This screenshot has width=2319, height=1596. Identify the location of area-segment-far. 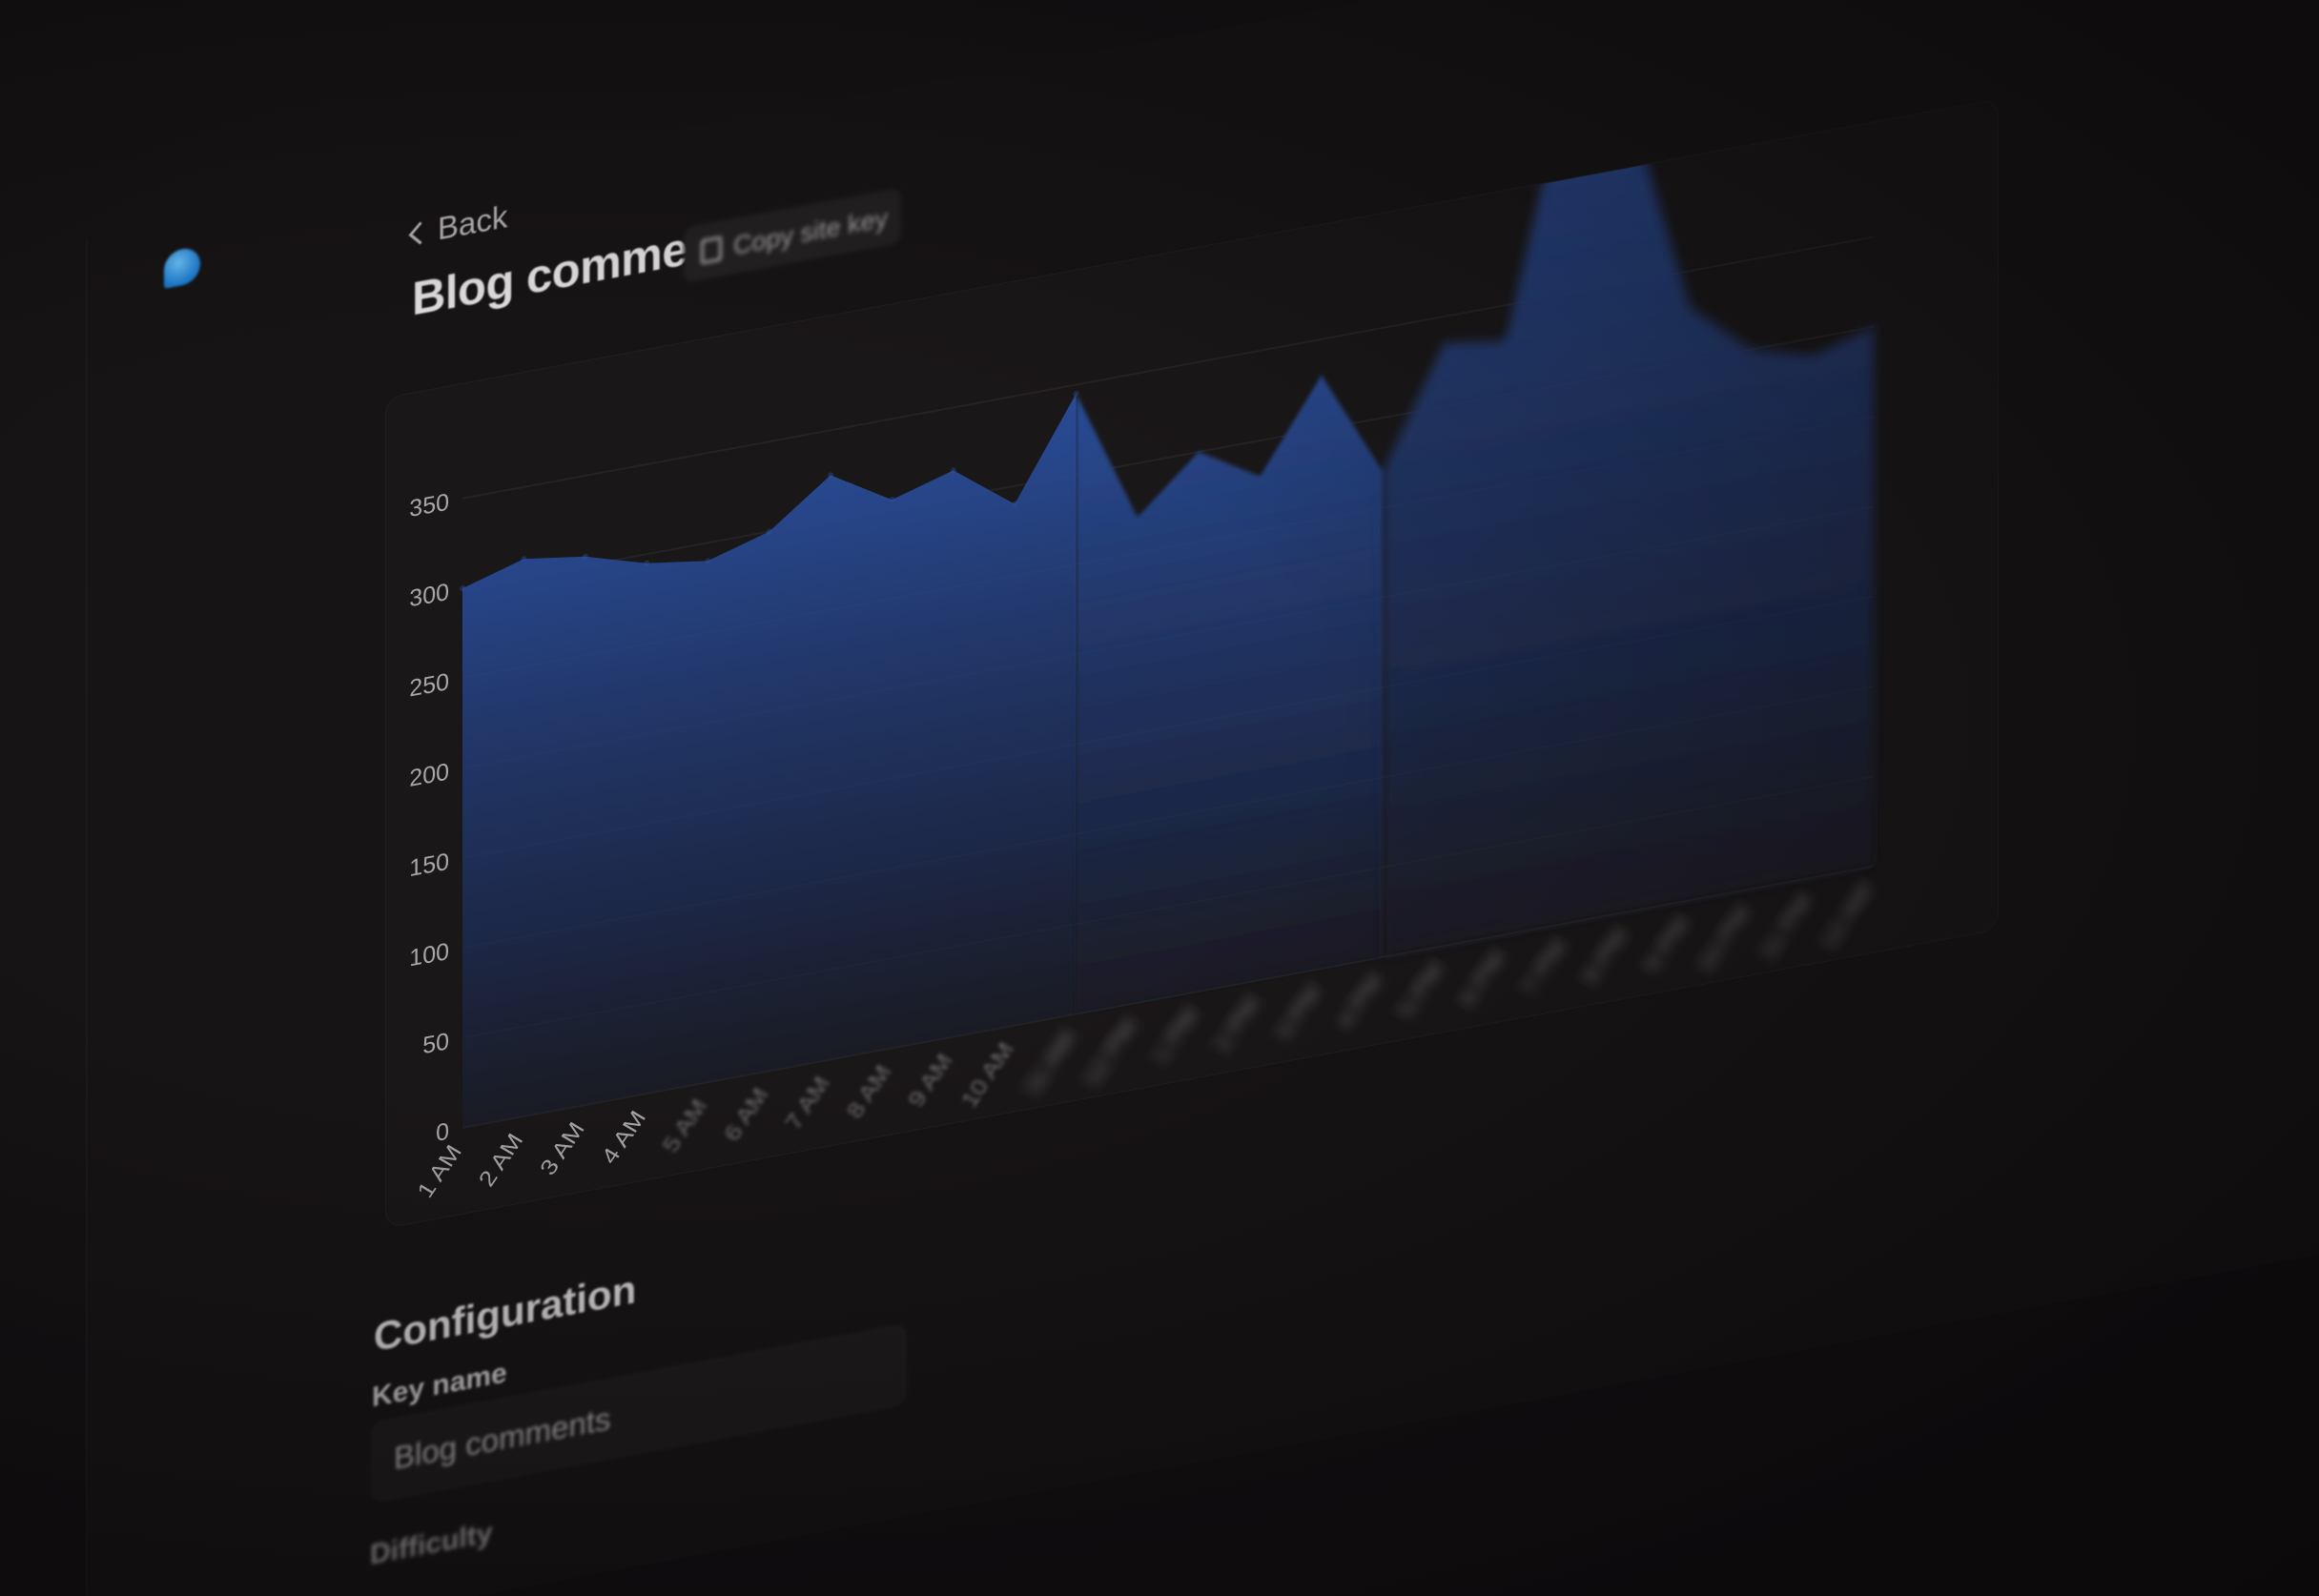
(1628, 528).